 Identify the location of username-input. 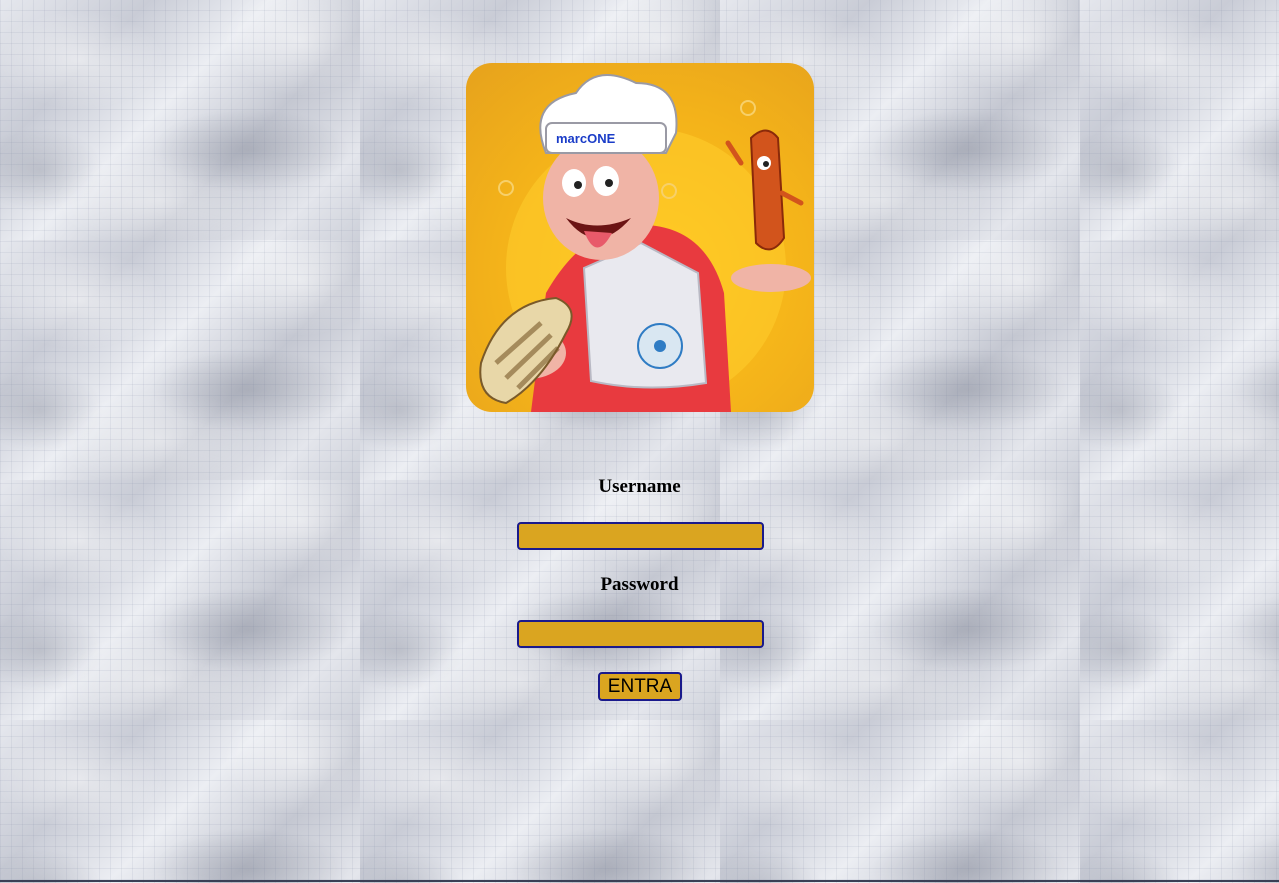
(640, 536).